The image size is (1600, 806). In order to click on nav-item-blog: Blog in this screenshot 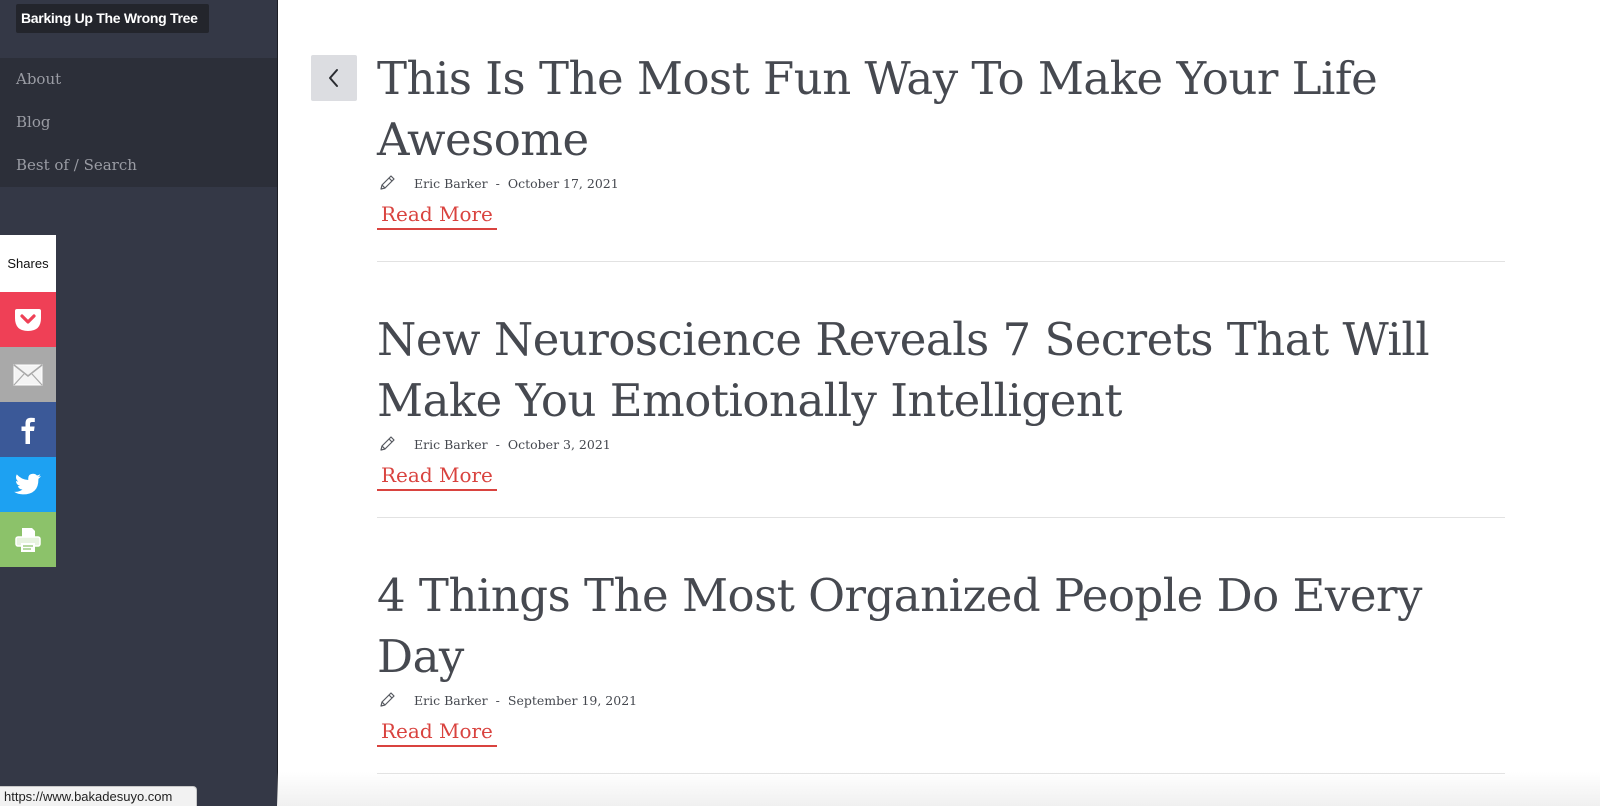, I will do `click(138, 122)`.